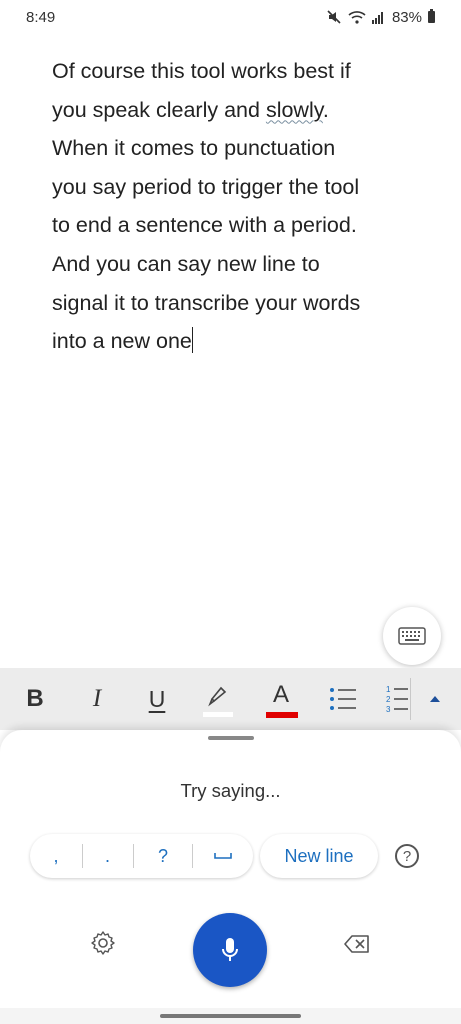 Image resolution: width=461 pixels, height=1024 pixels. What do you see at coordinates (204, 225) in the screenshot?
I see `doc-line: to end a sentence with a period.` at bounding box center [204, 225].